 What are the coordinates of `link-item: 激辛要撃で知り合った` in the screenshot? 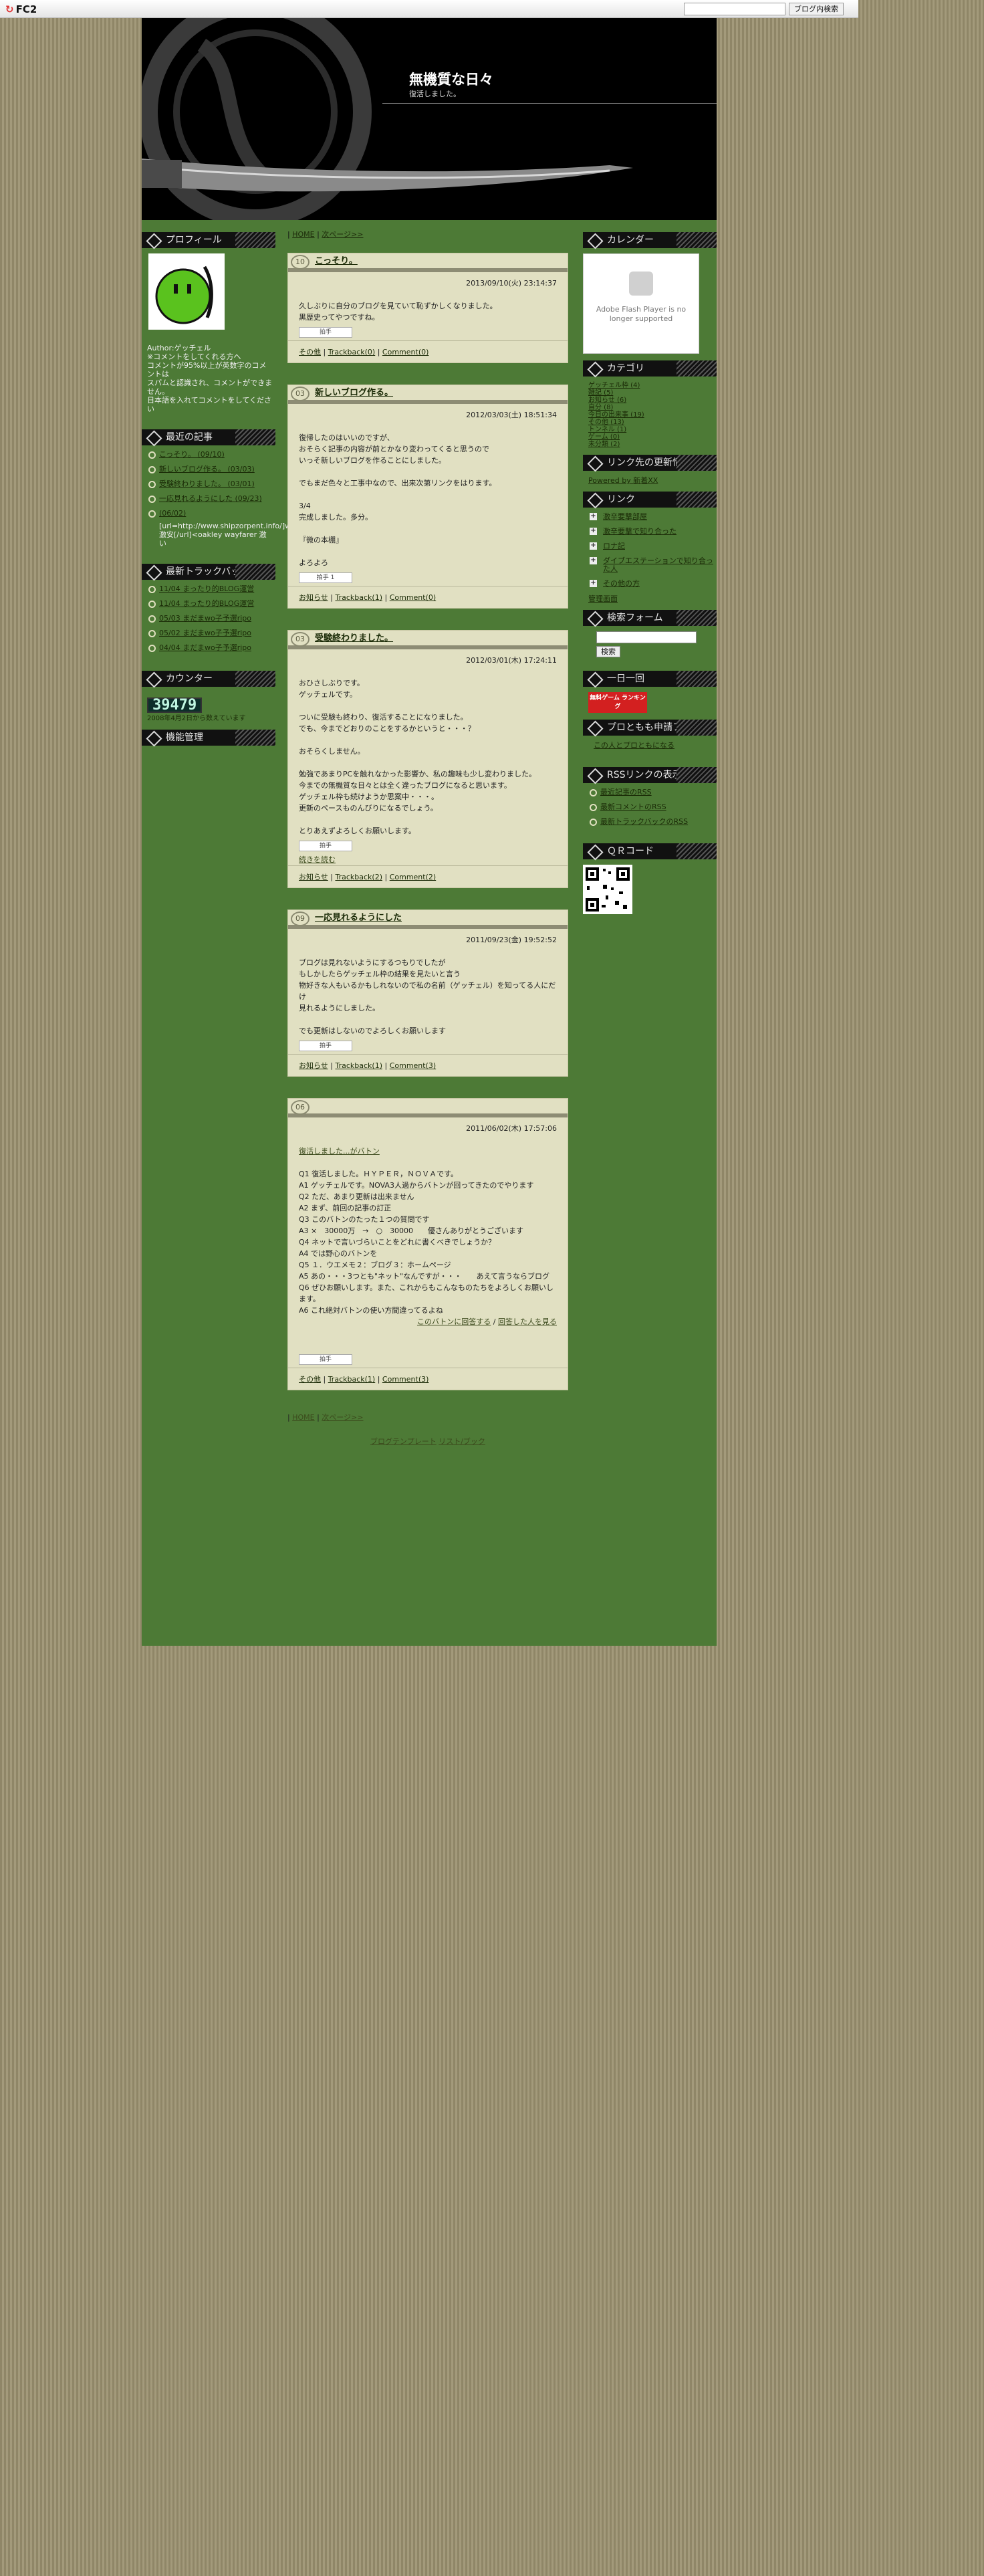 It's located at (639, 531).